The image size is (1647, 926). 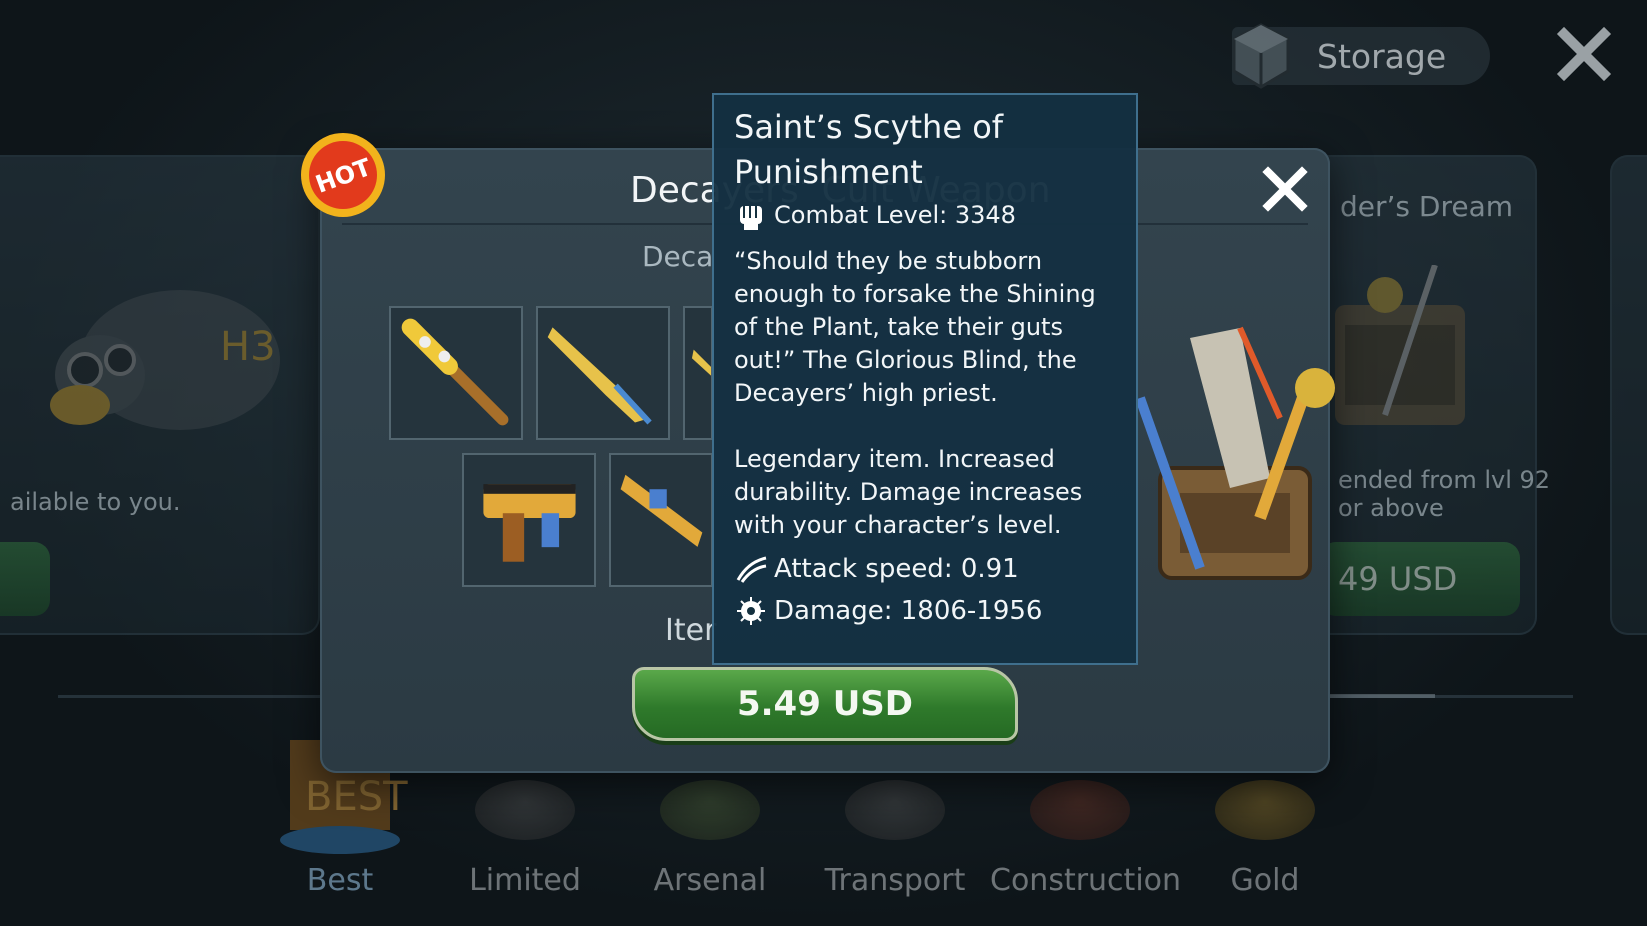 I want to click on buy-button-price: 5.49 USD, so click(x=825, y=704).